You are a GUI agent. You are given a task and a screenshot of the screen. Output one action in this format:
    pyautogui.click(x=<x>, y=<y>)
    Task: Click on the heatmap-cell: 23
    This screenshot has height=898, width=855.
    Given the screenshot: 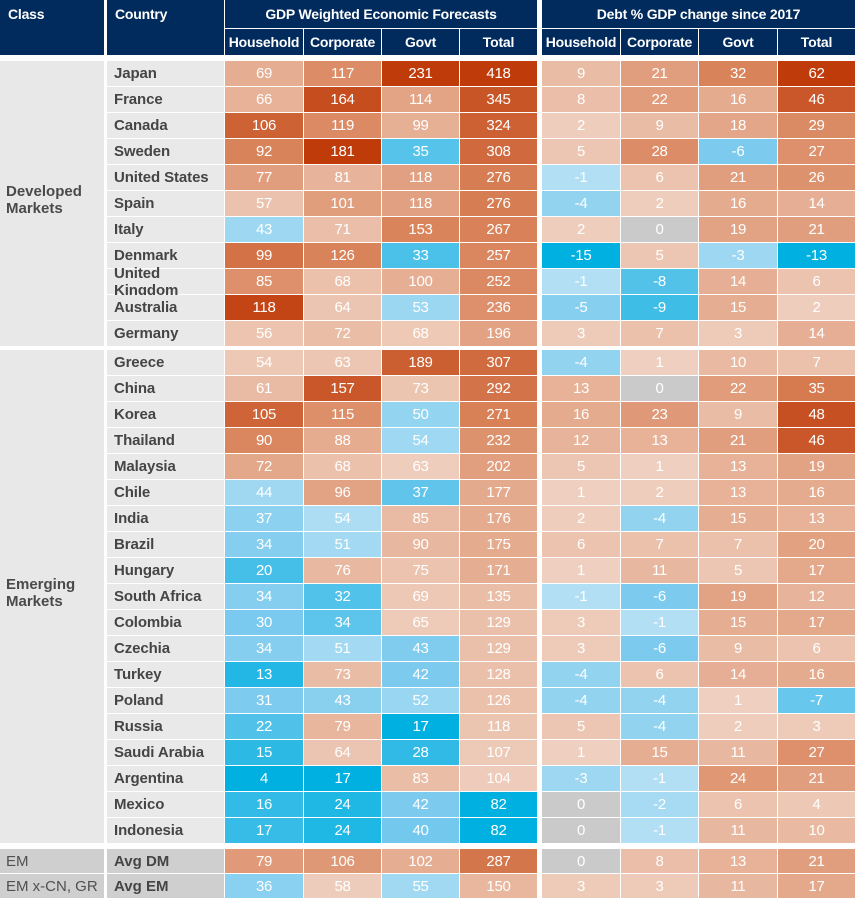 What is the action you would take?
    pyautogui.click(x=659, y=414)
    